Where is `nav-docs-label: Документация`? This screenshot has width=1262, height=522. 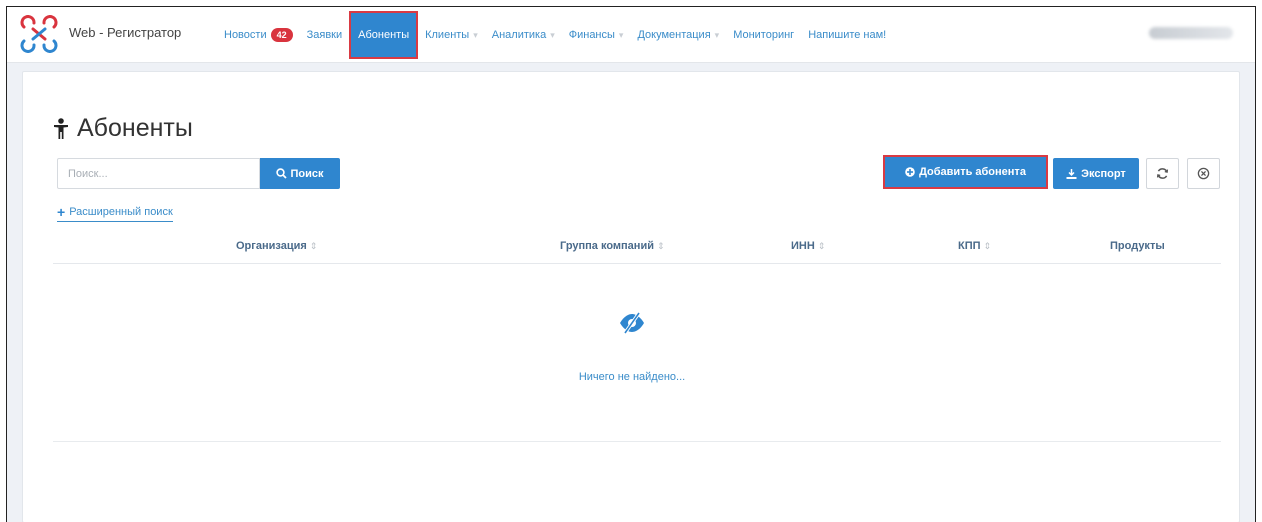
nav-docs-label: Документация is located at coordinates (674, 35).